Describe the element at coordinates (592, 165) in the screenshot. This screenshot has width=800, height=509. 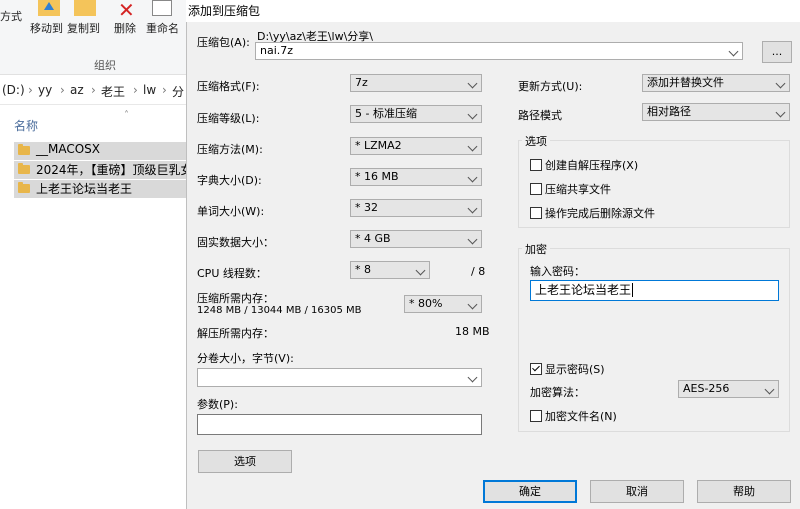
I see `sfx-label: 创建自解压程序(X)` at that location.